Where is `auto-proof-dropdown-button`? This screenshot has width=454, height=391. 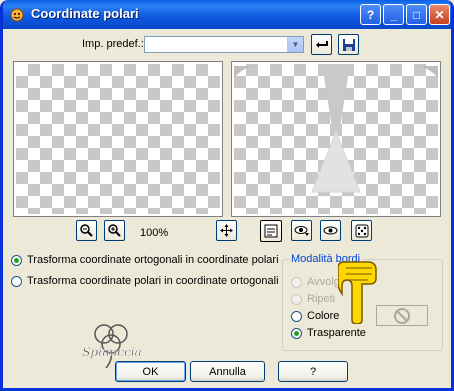
auto-proof-dropdown-button is located at coordinates (301, 230).